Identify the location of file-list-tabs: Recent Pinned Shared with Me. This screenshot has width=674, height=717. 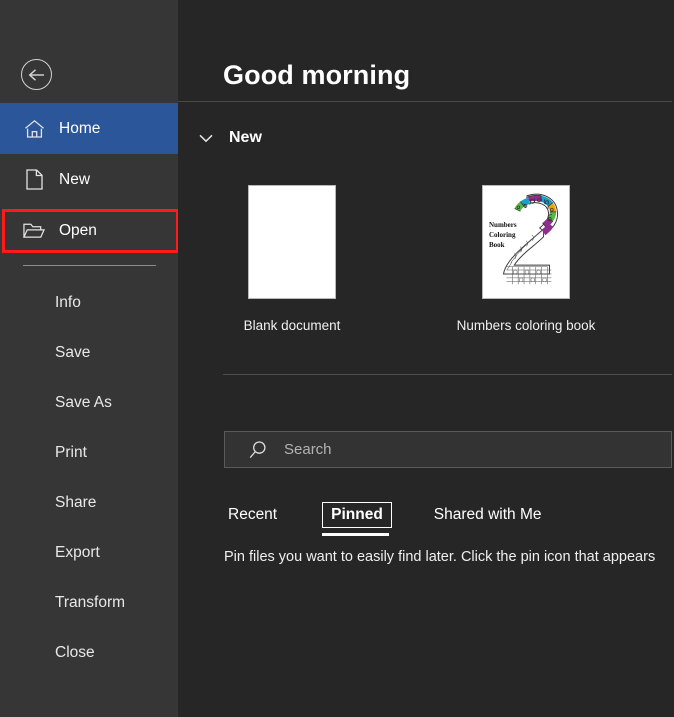
(385, 517).